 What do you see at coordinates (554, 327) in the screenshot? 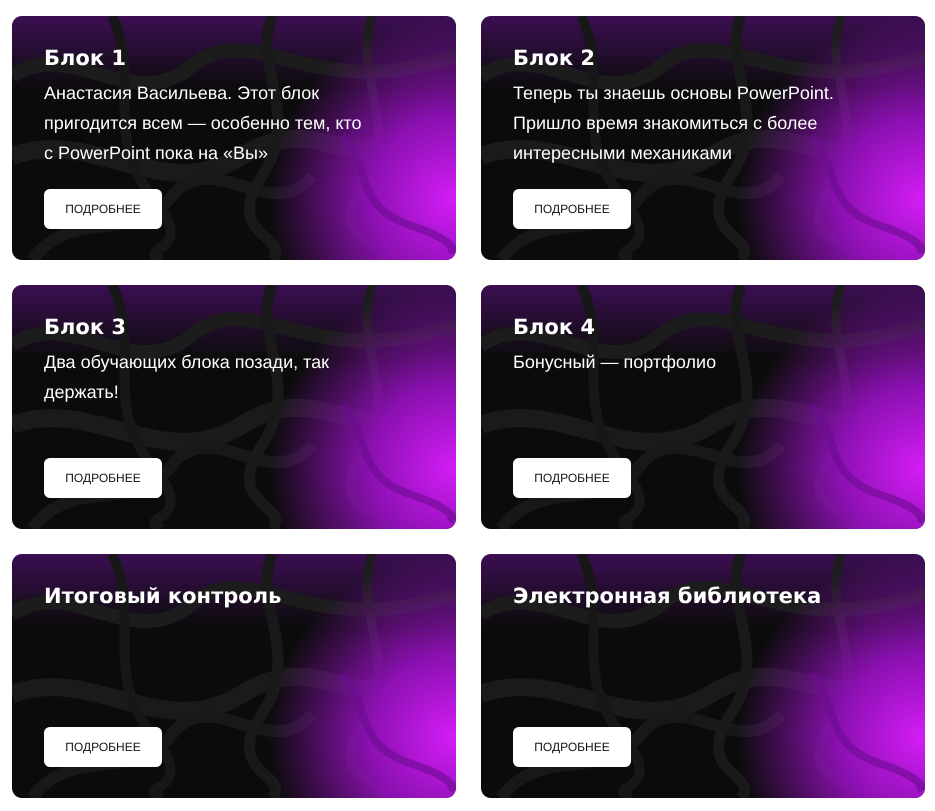
I see `card-title: Блок 4` at bounding box center [554, 327].